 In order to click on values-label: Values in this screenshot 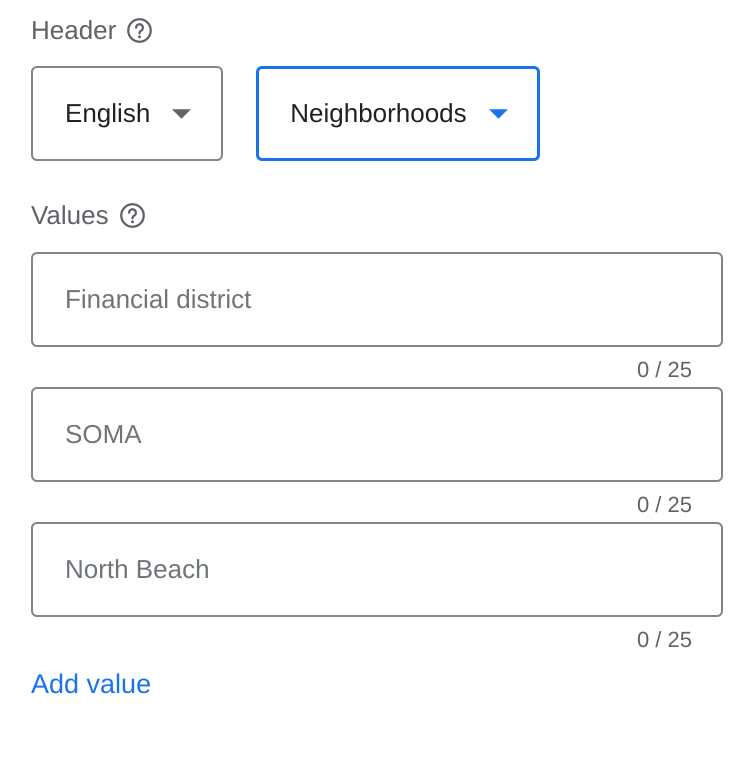, I will do `click(70, 215)`.